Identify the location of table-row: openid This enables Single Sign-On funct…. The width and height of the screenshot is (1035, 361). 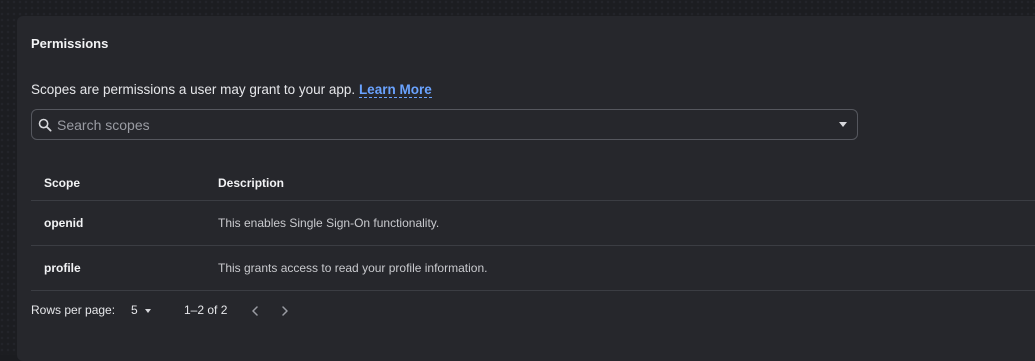
(533, 223).